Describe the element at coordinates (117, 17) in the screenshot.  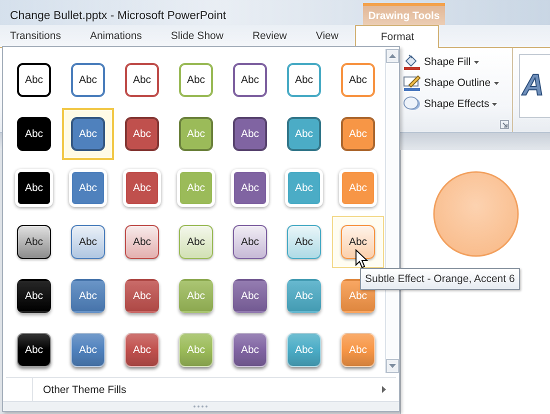
I see `window-title: Change Bullet.pptx - Microsoft PowerPoint` at that location.